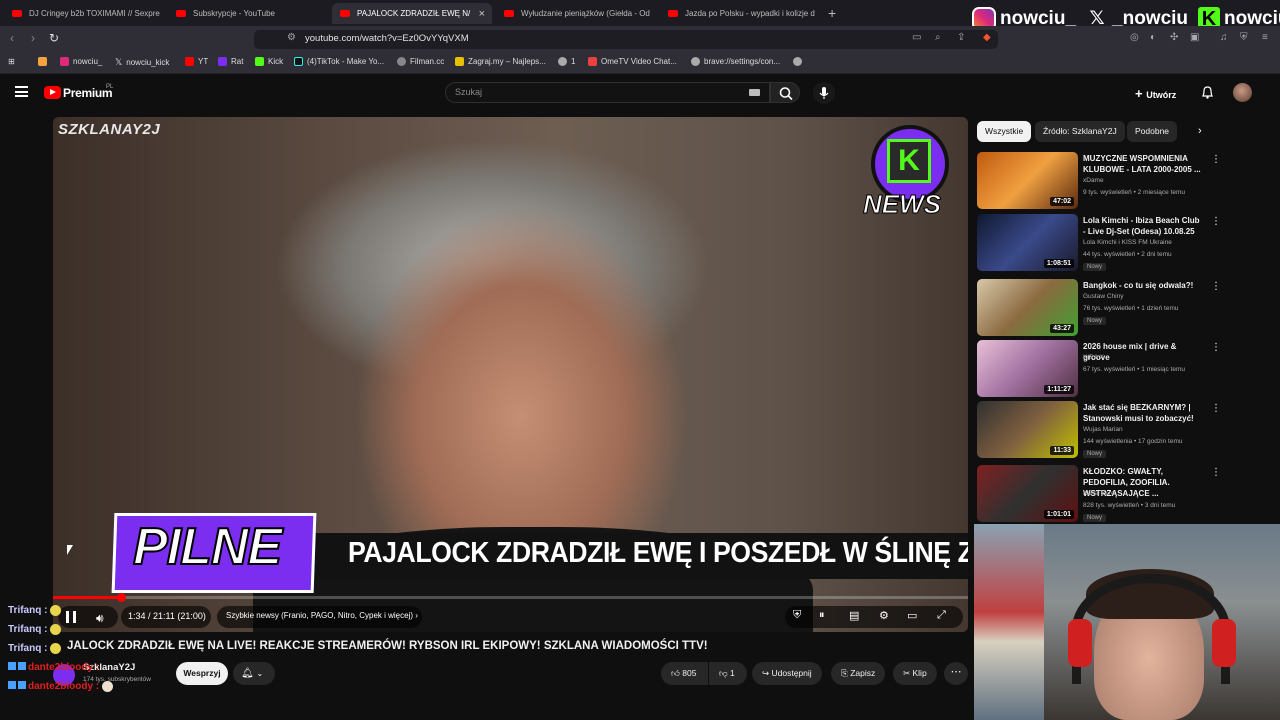 This screenshot has height=720, width=1280. What do you see at coordinates (1093, 357) in the screenshot?
I see `video-channel: KIRA X` at bounding box center [1093, 357].